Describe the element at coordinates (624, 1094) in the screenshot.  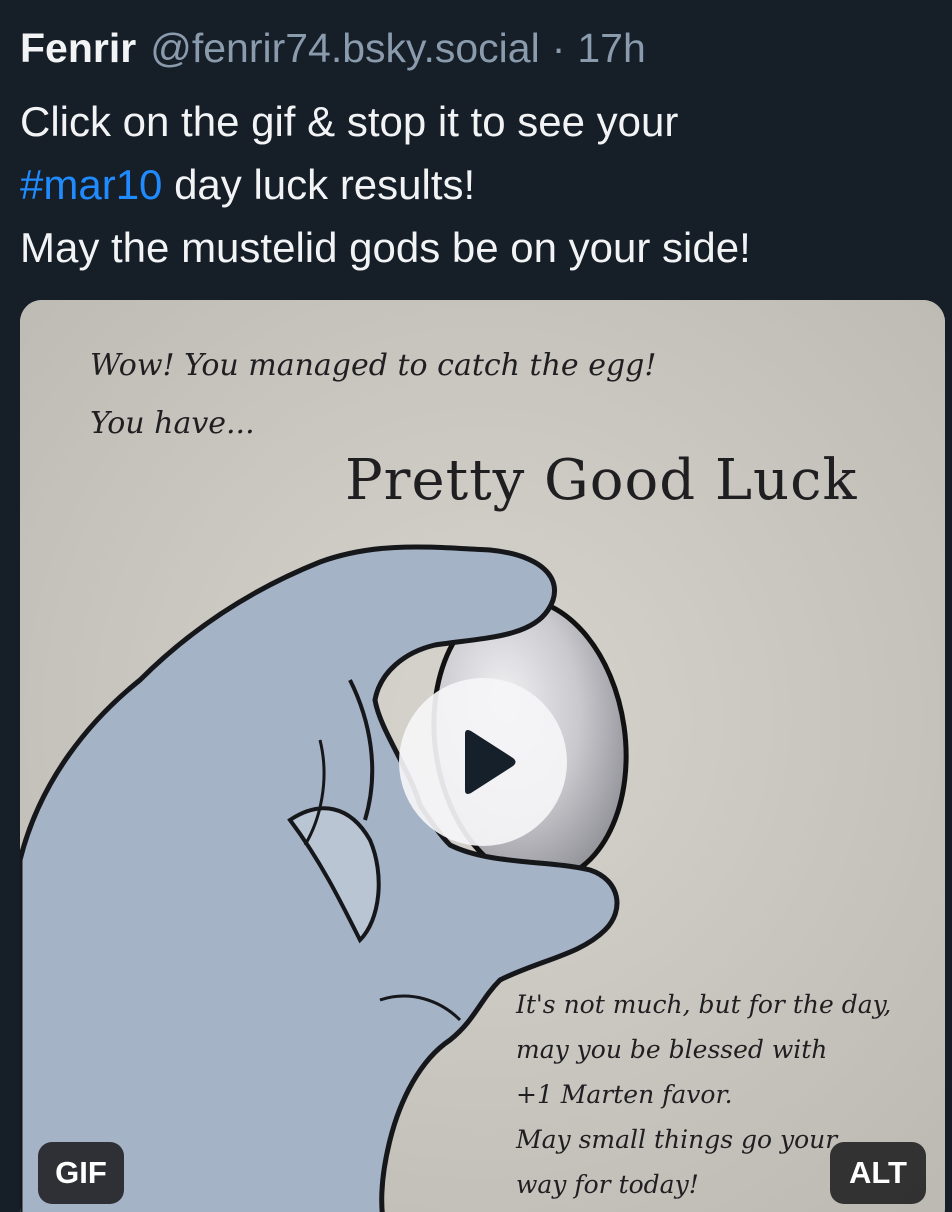
I see `gif-caption-bottom-line: +1 Marten favor.` at that location.